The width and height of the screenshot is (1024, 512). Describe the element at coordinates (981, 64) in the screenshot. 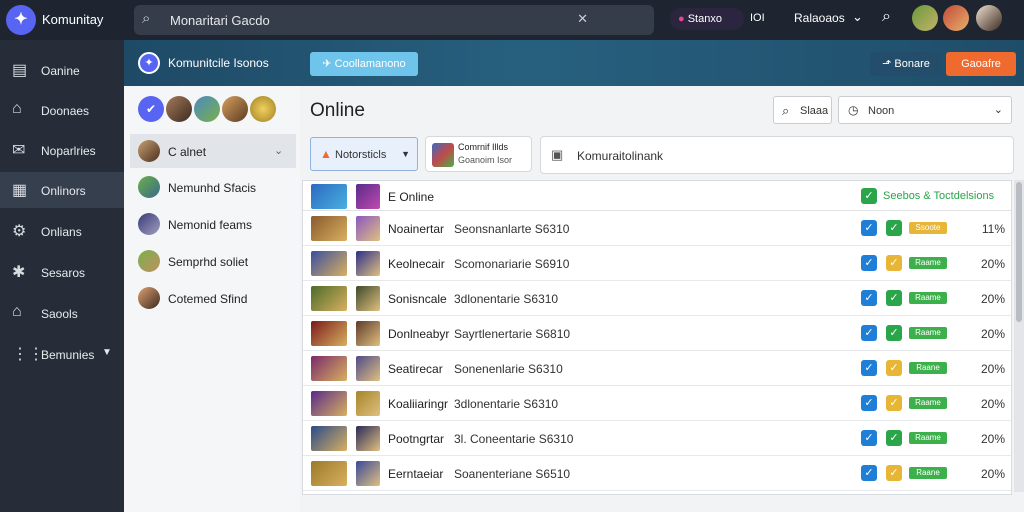

I see `banner-orange-button: Gaoafre` at that location.